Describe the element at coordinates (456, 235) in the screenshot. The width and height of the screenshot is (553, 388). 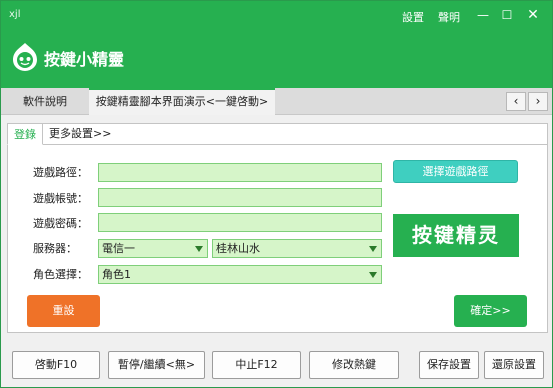
I see `promo-banner: 按键精灵` at that location.